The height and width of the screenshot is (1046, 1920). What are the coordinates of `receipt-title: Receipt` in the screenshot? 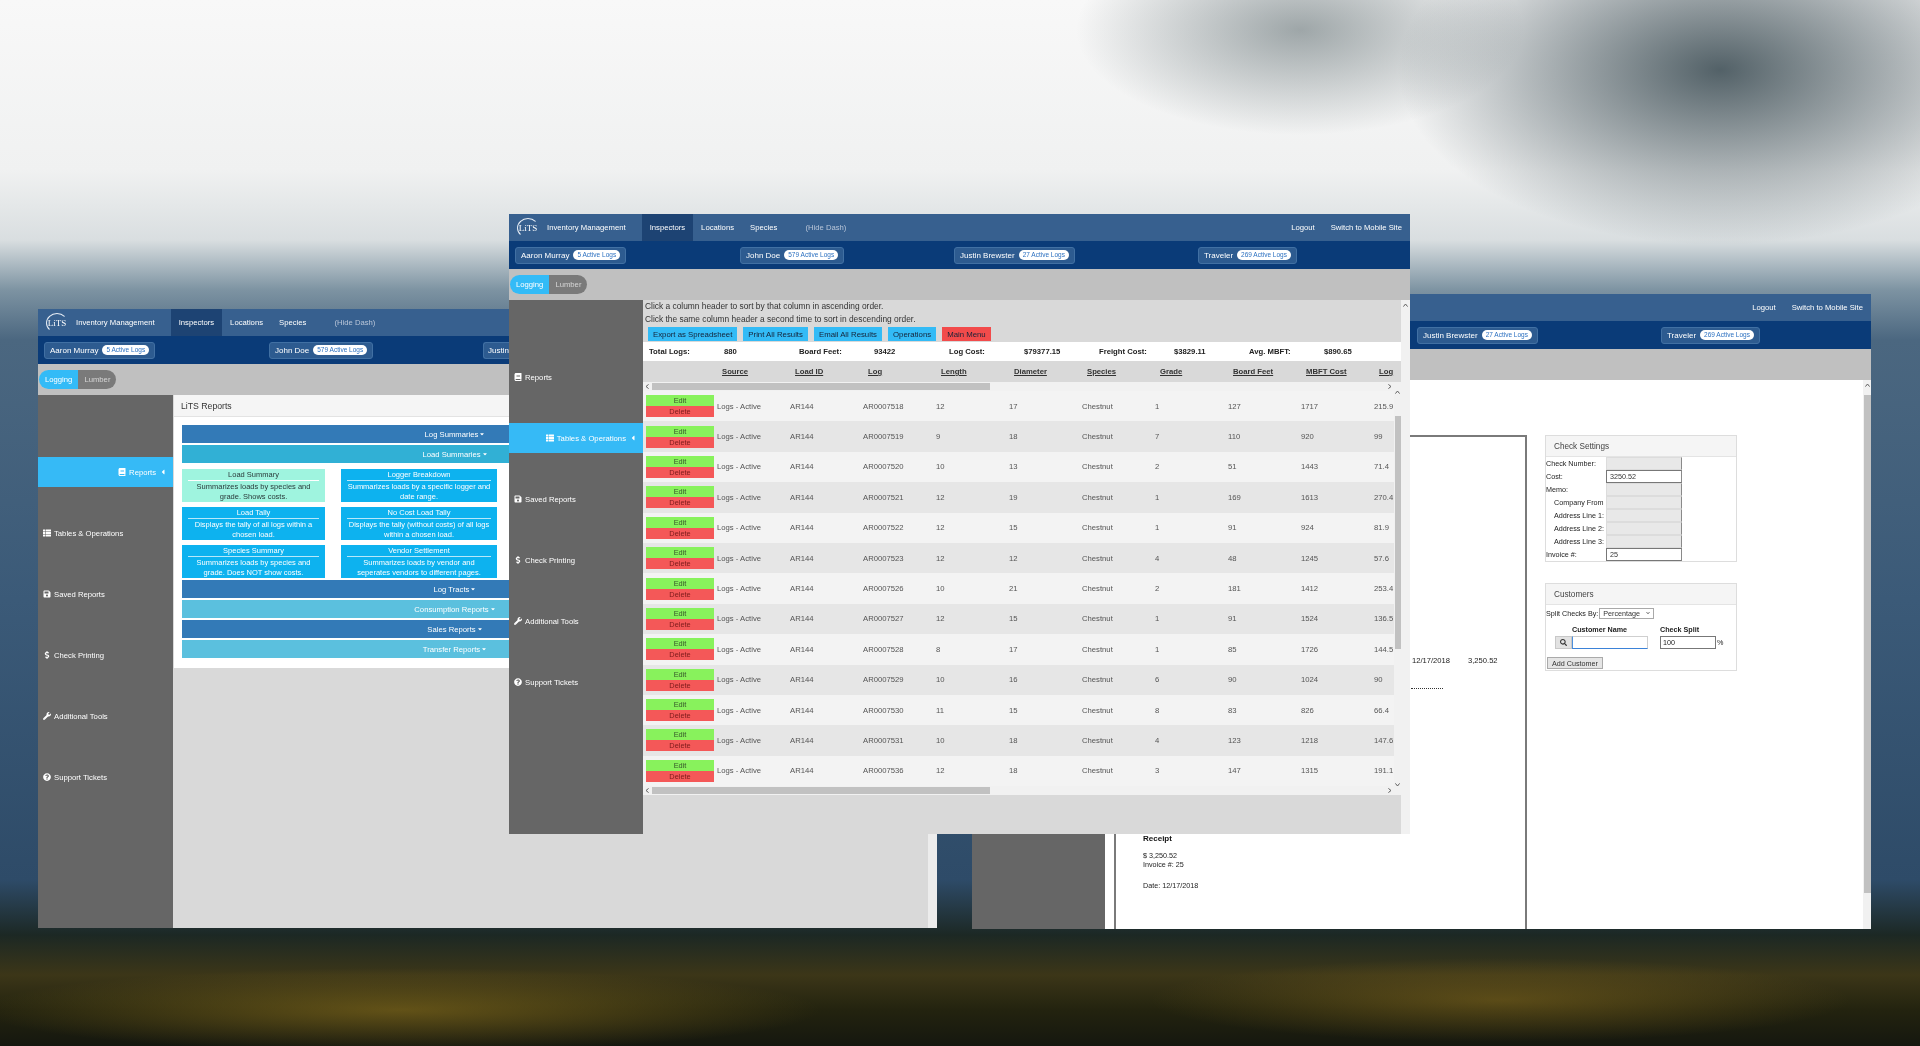 It's located at (1157, 839).